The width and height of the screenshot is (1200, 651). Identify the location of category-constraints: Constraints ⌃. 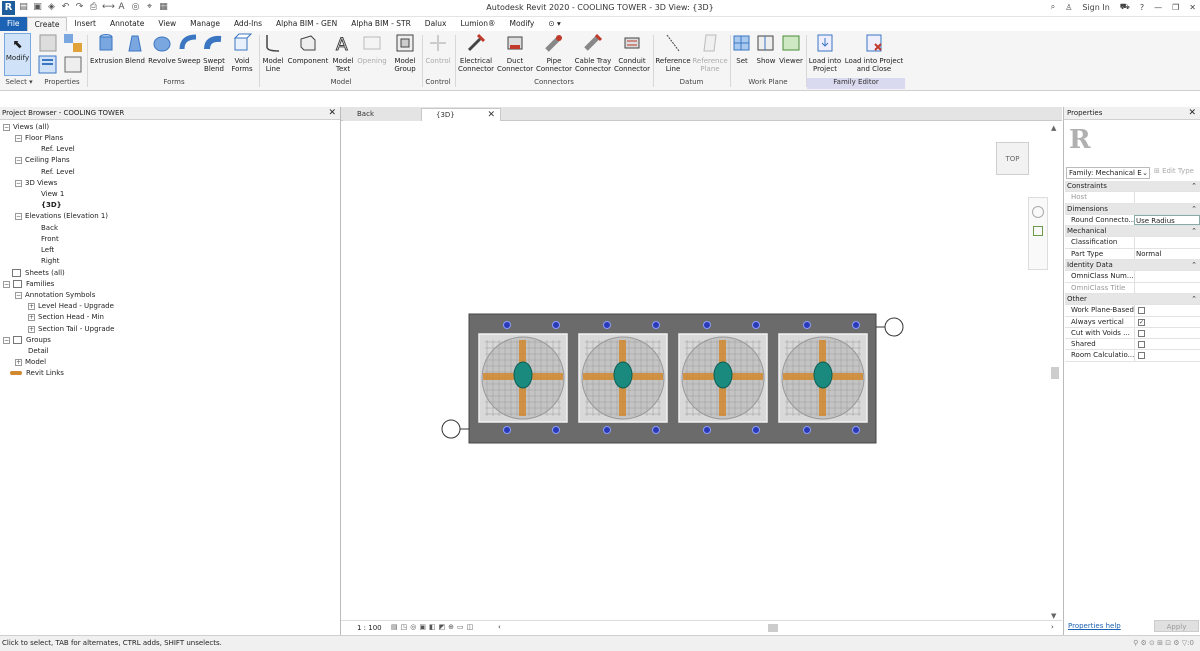
(1132, 187).